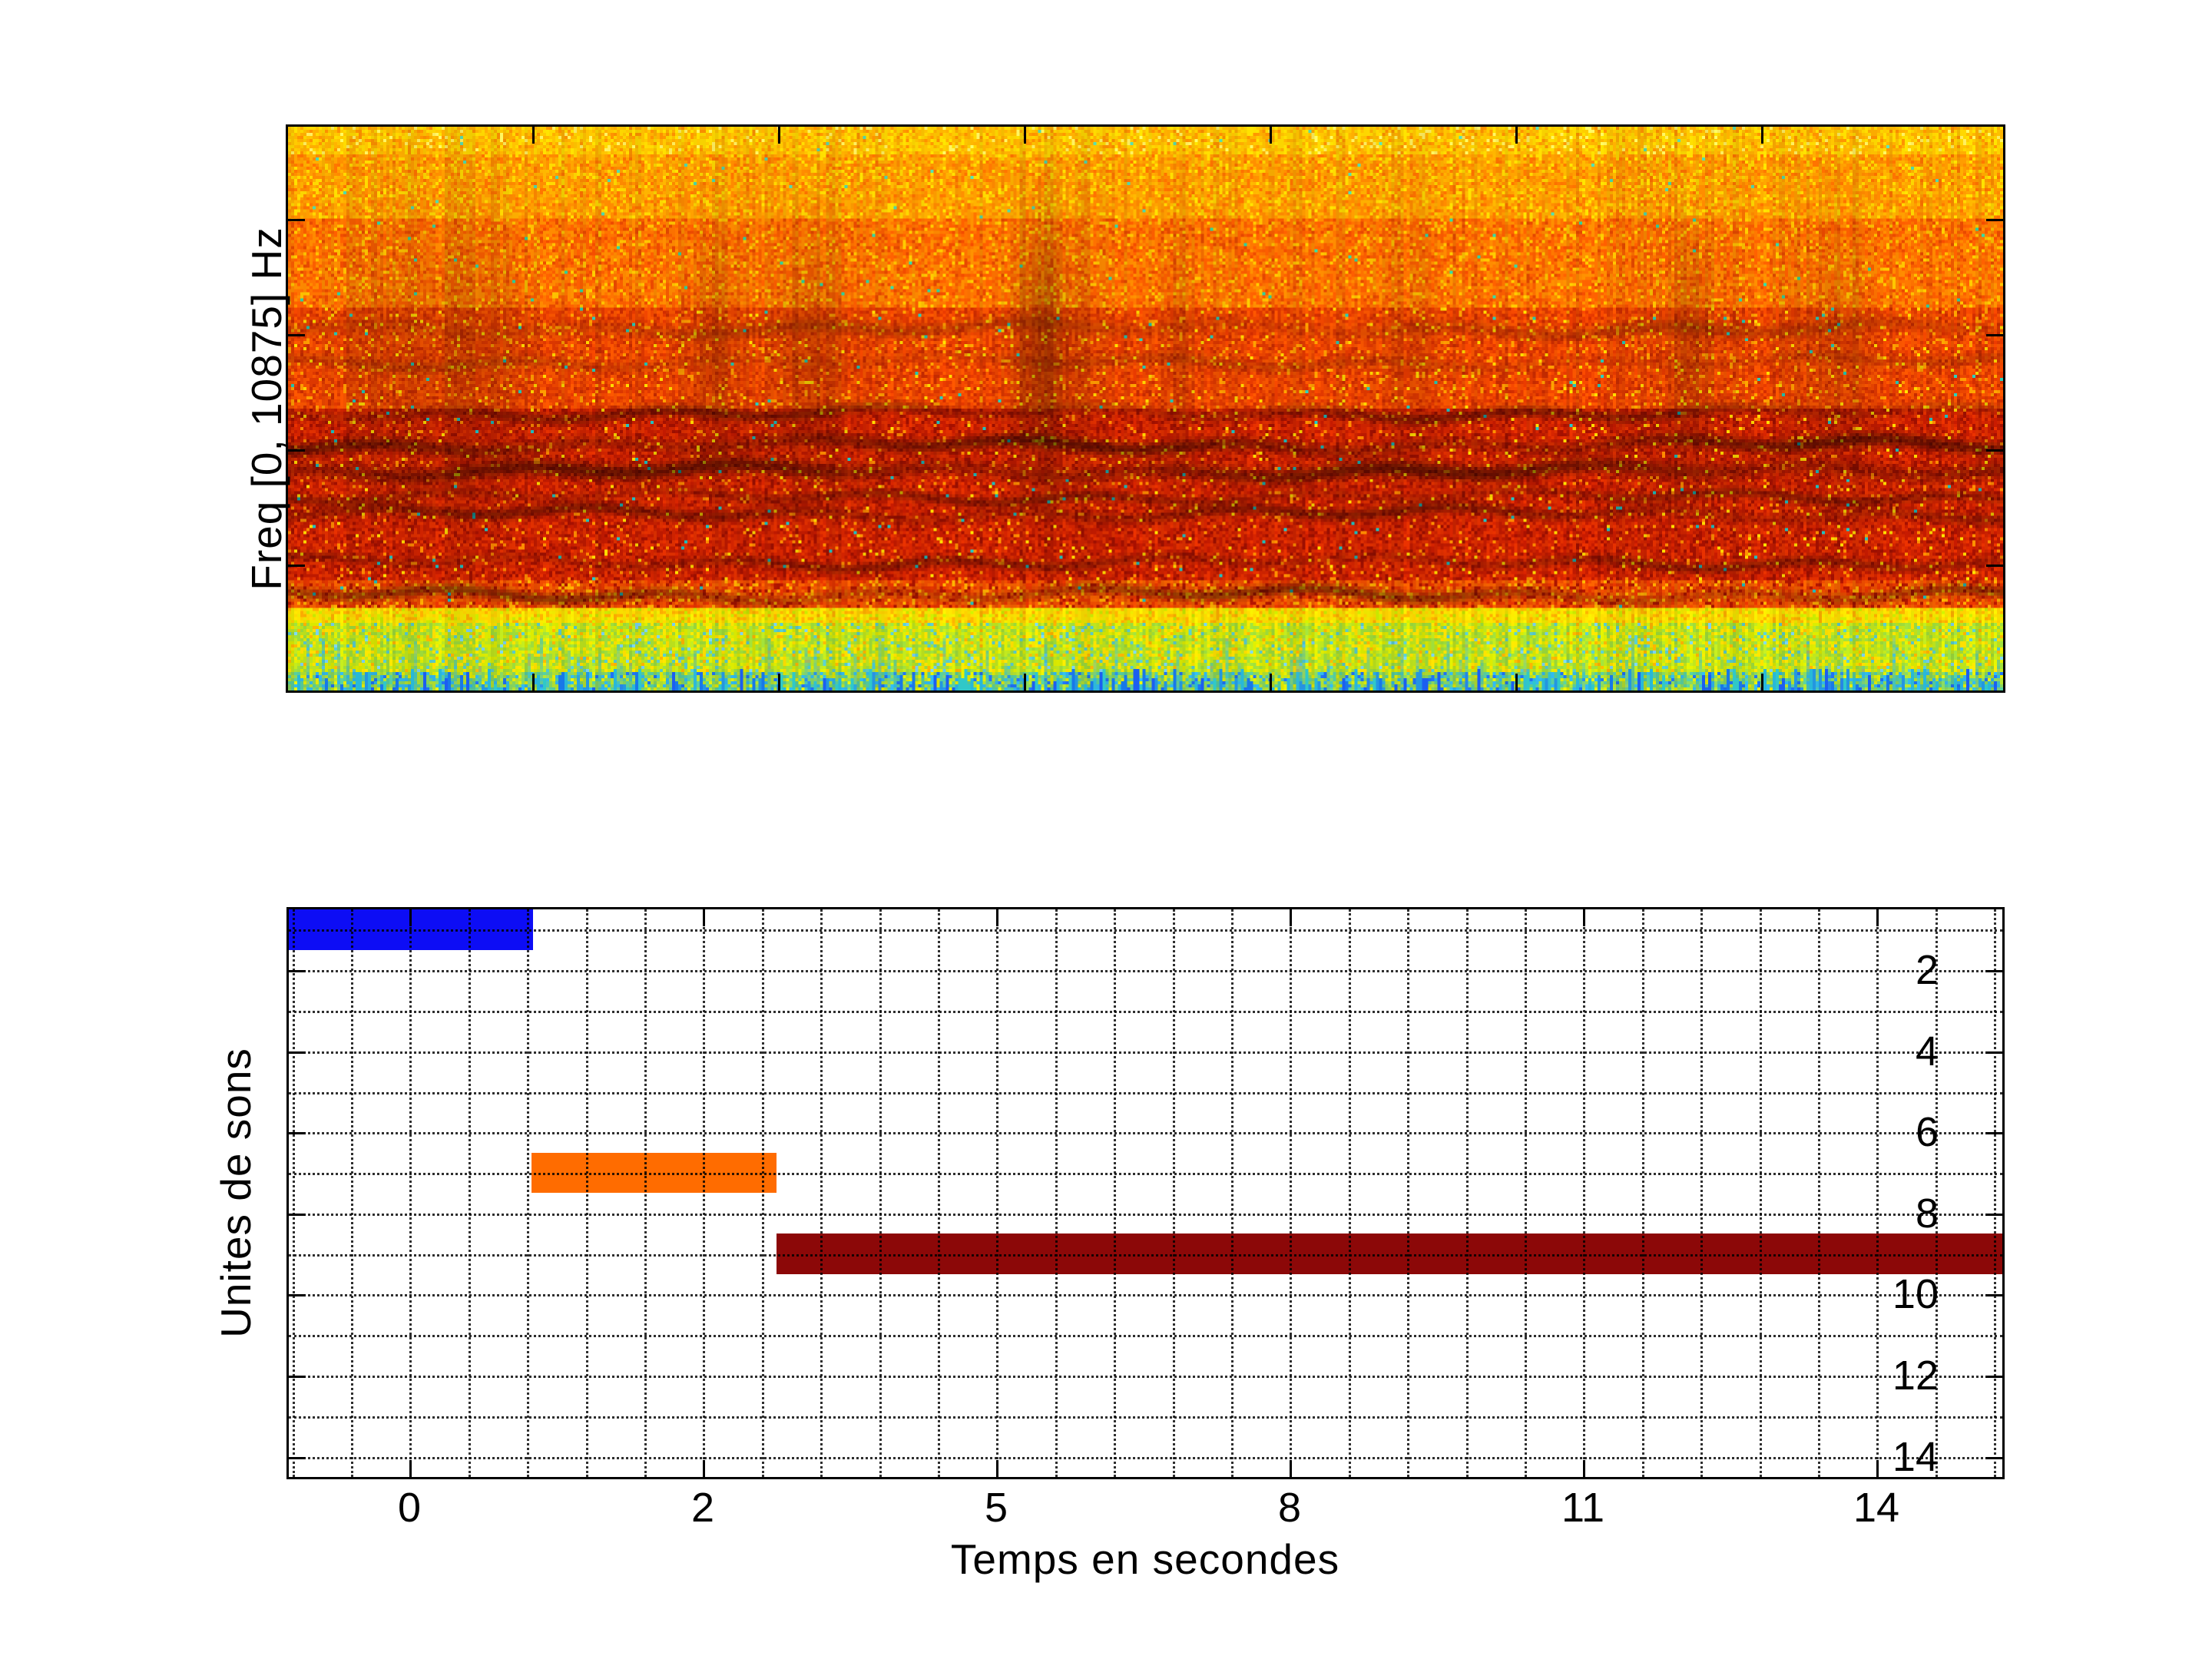 Image resolution: width=2212 pixels, height=1659 pixels. What do you see at coordinates (703, 1508) in the screenshot?
I see `gantt-x-tick-label: 2` at bounding box center [703, 1508].